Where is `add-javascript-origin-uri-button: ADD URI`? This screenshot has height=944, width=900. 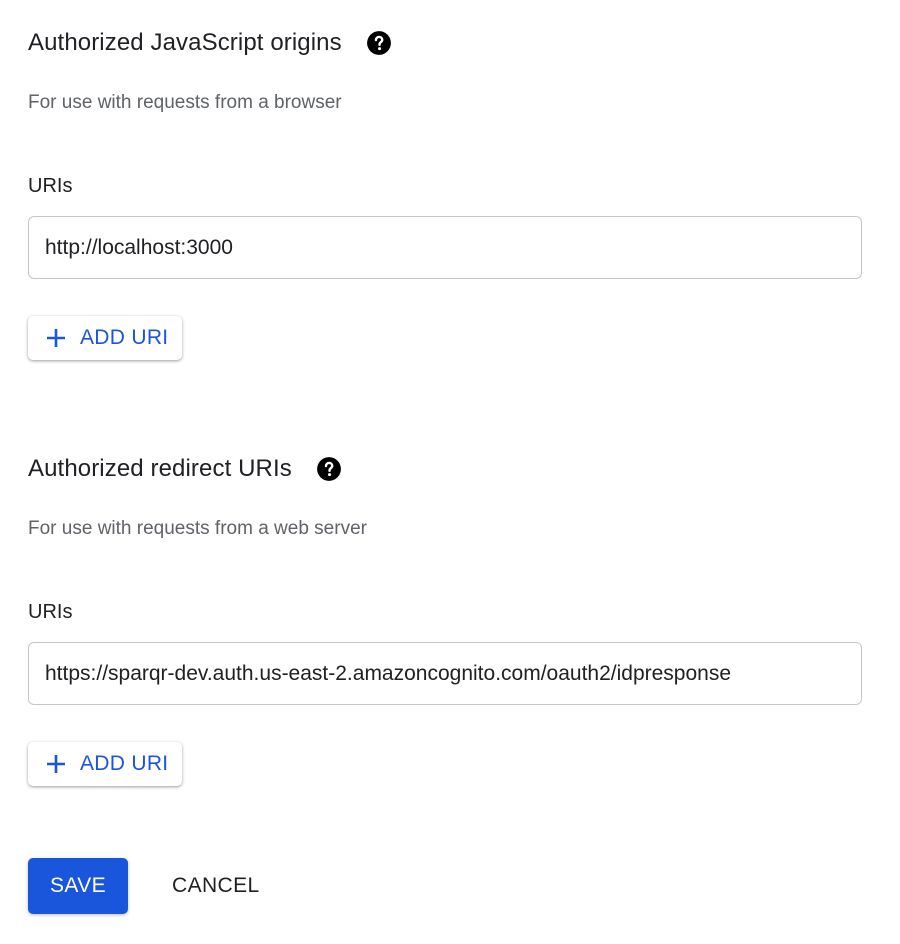
add-javascript-origin-uri-button: ADD URI is located at coordinates (105, 338).